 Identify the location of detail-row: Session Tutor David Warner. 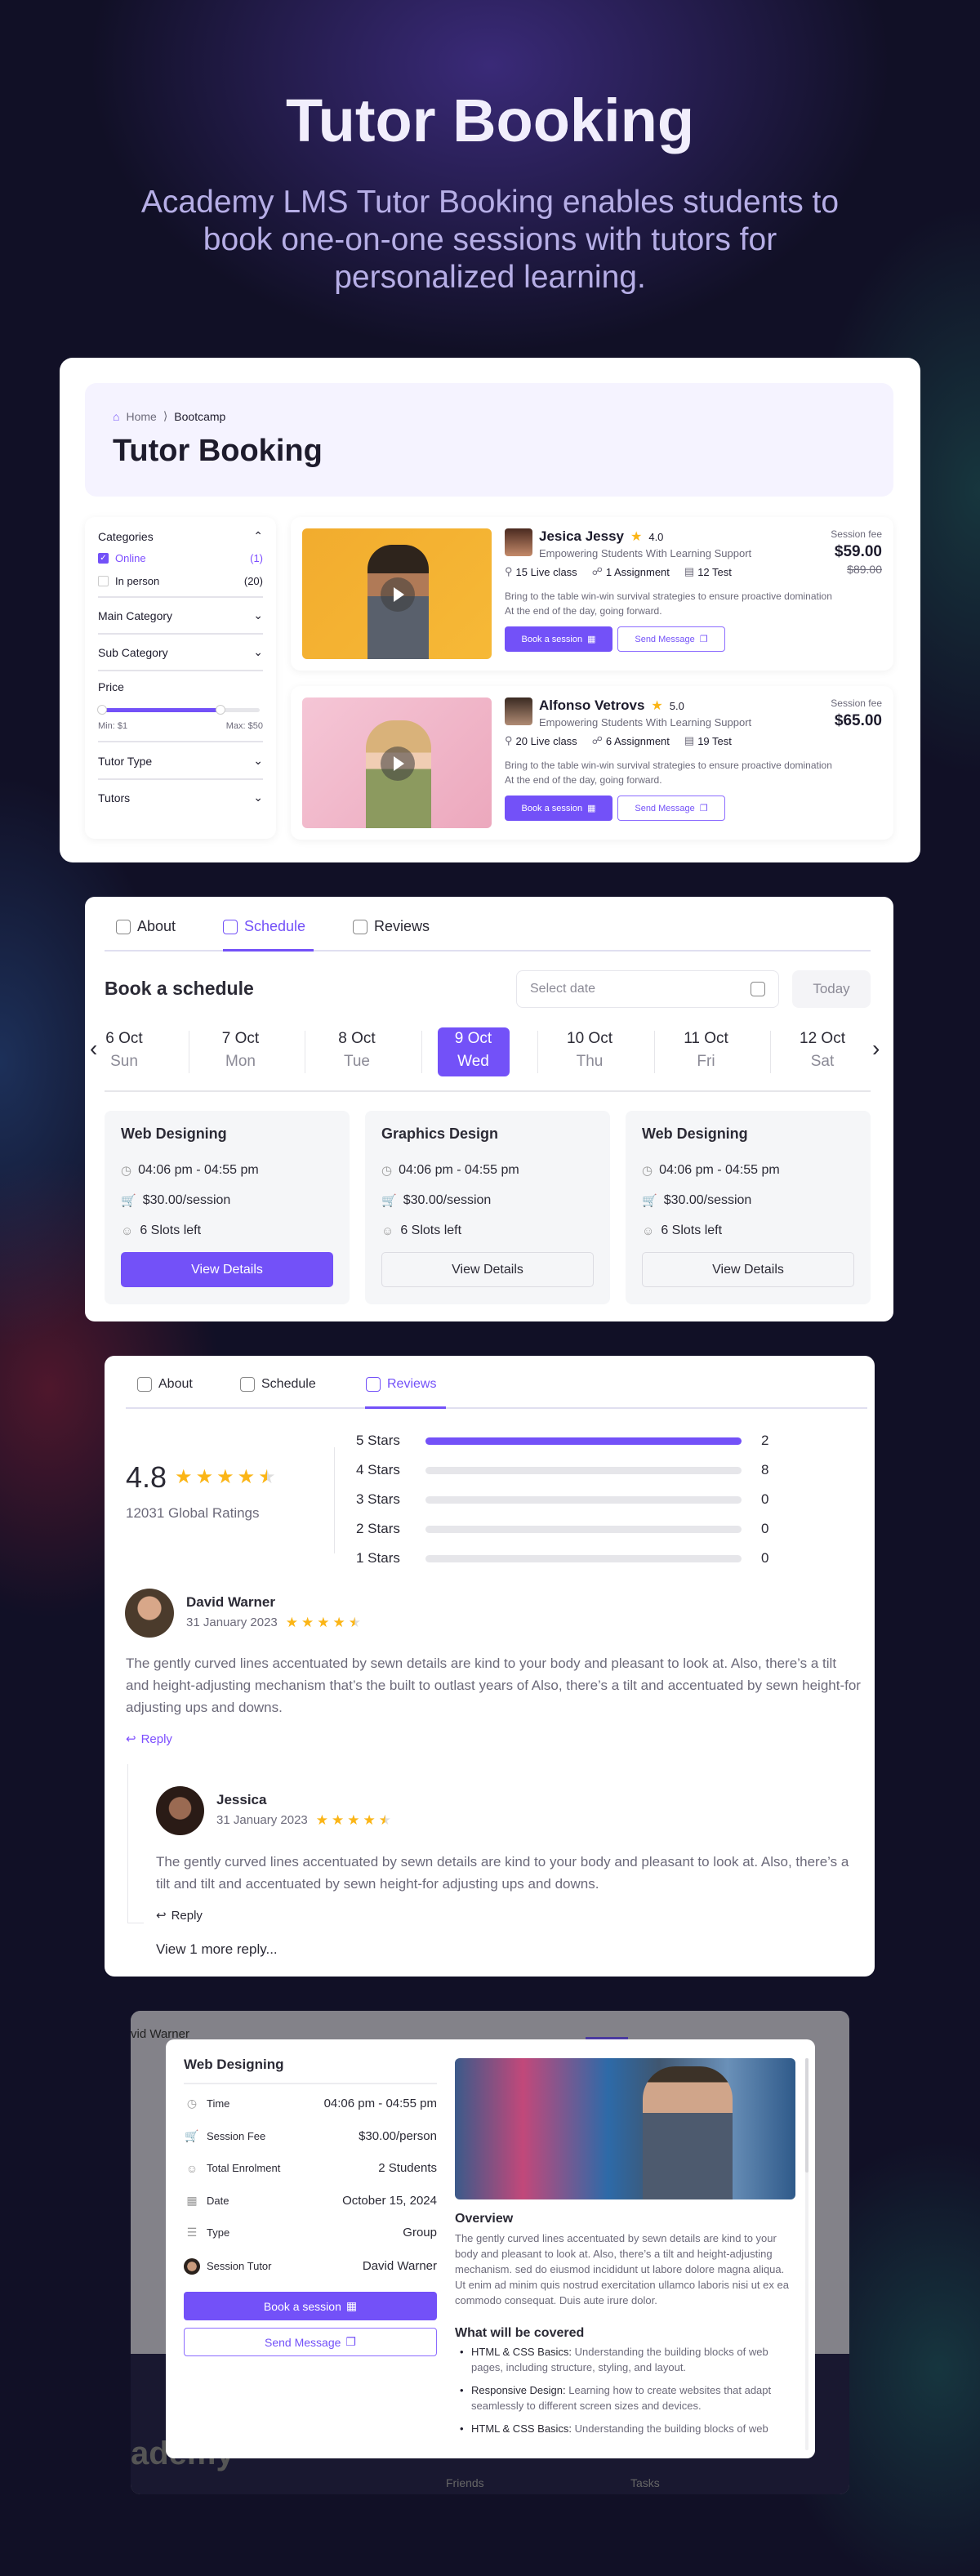
(310, 2266).